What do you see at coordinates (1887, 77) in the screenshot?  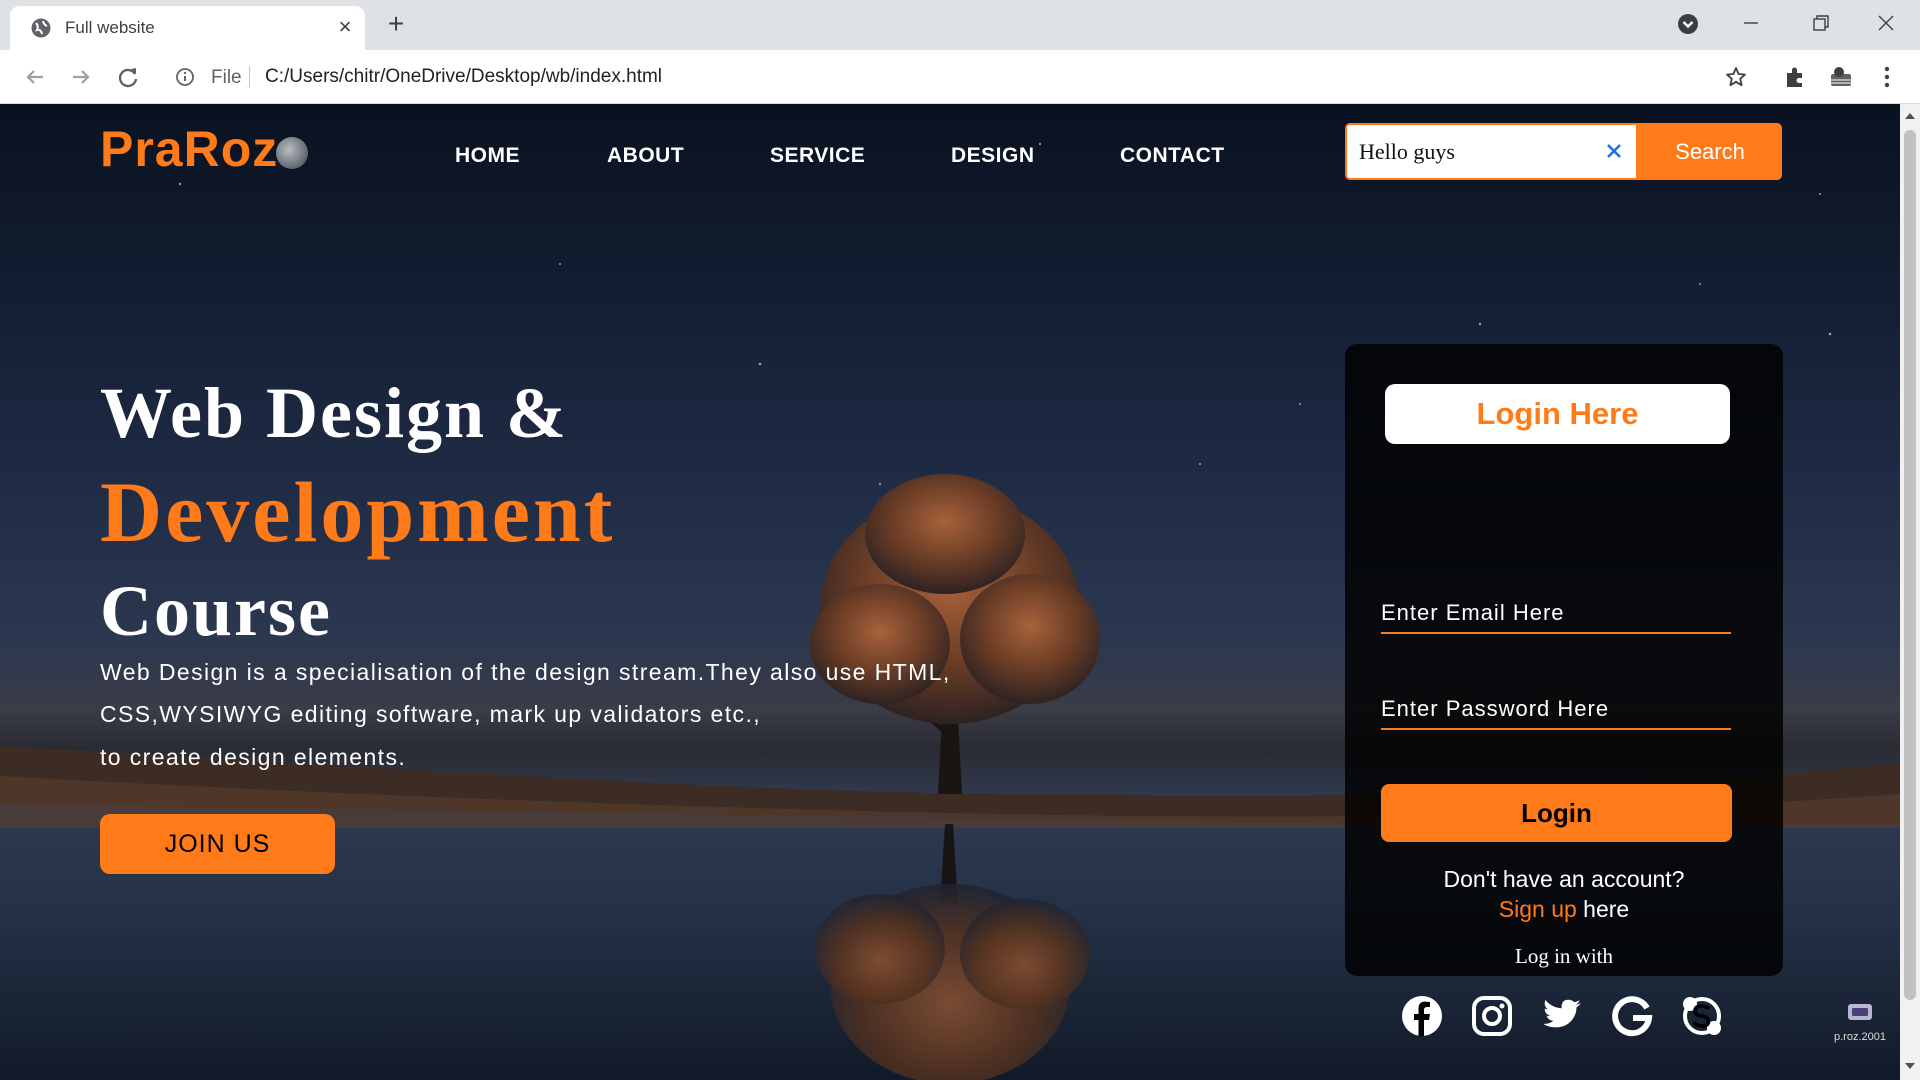 I see `kebab-menu-icon` at bounding box center [1887, 77].